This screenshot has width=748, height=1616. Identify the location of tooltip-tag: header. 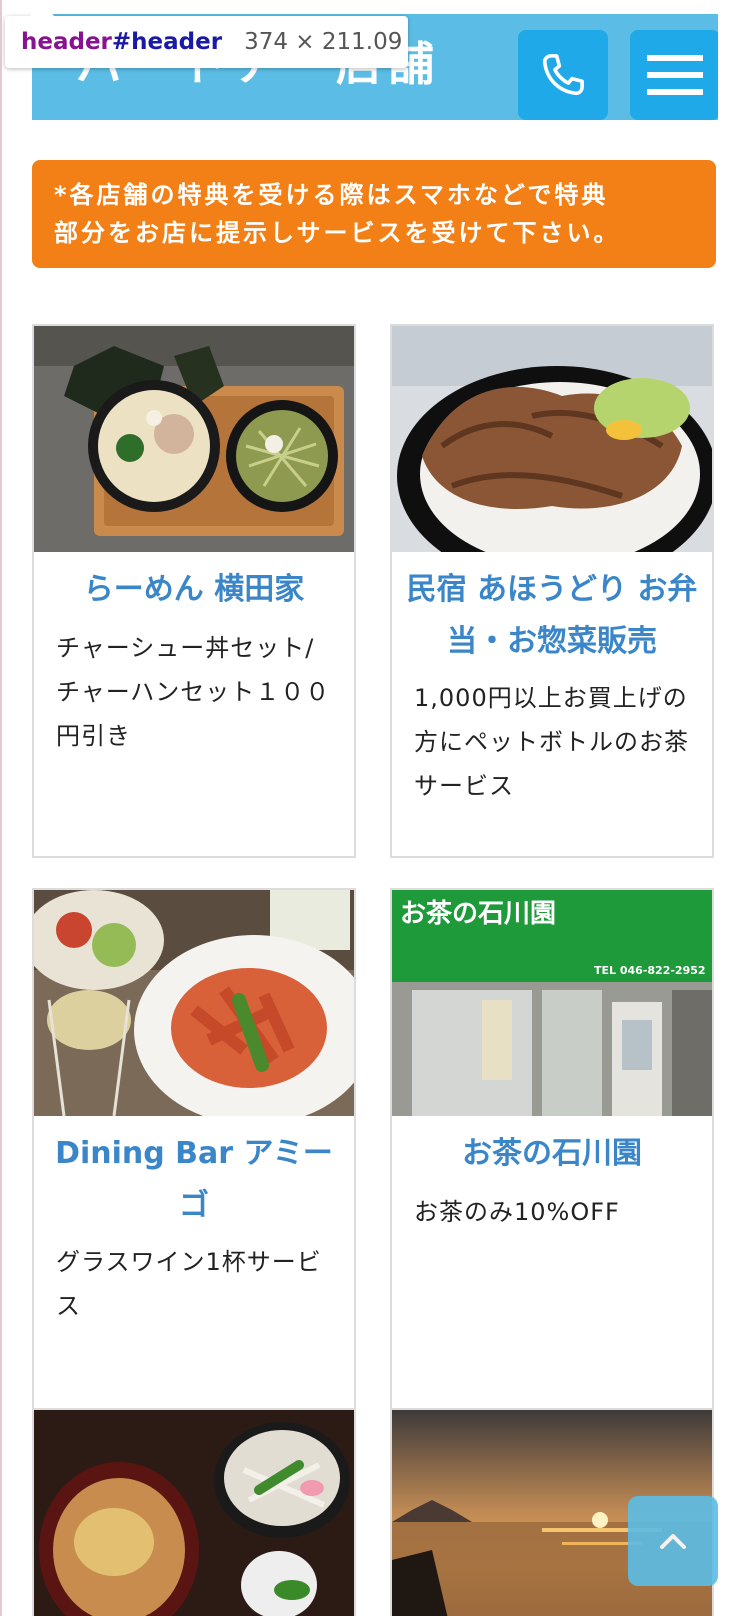
(66, 42).